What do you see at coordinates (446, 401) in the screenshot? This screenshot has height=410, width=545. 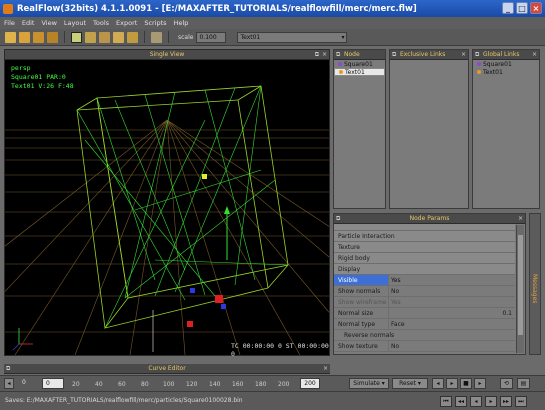 I see `go-start-icon: ⏮` at bounding box center [446, 401].